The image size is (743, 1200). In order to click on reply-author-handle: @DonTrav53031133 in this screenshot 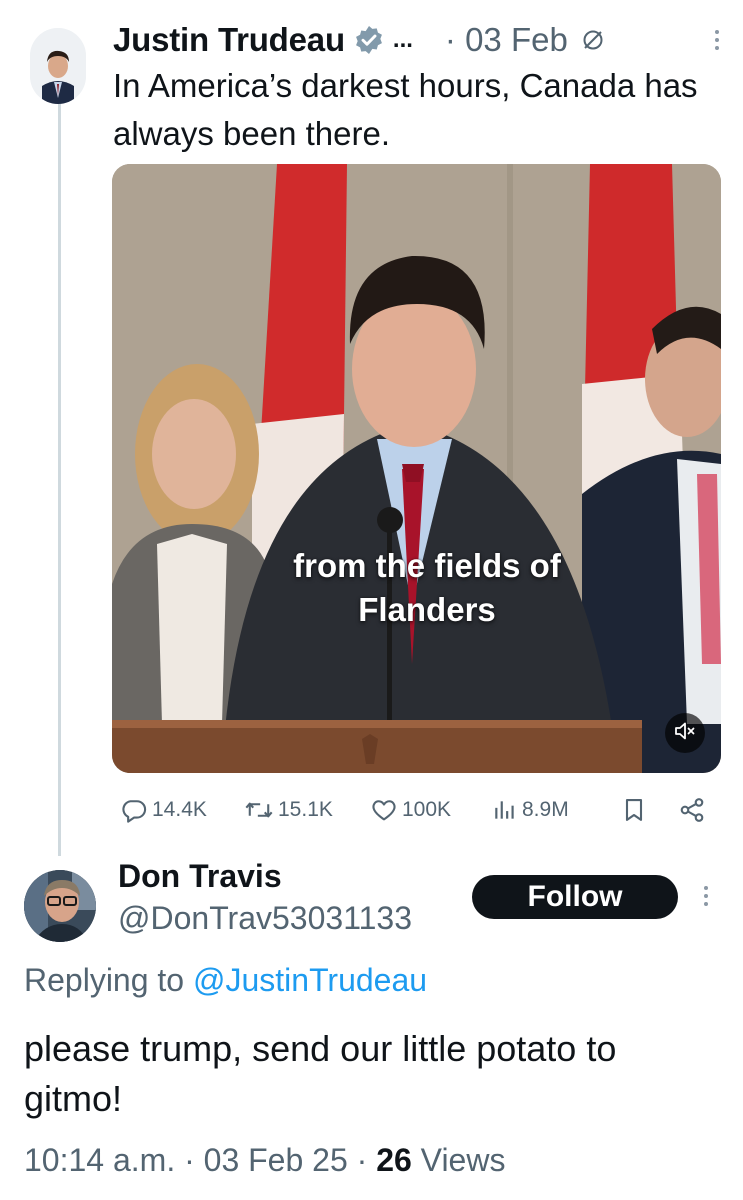, I will do `click(265, 918)`.